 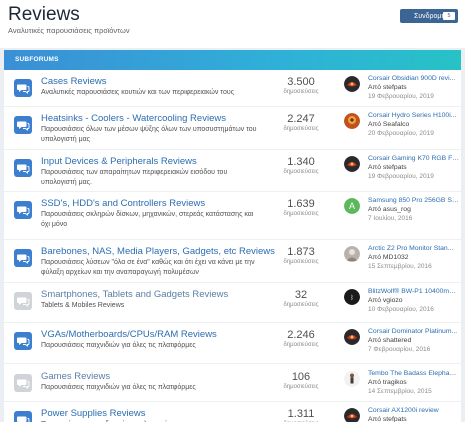 What do you see at coordinates (388, 257) in the screenshot?
I see `last-post-author: Από MD1032` at bounding box center [388, 257].